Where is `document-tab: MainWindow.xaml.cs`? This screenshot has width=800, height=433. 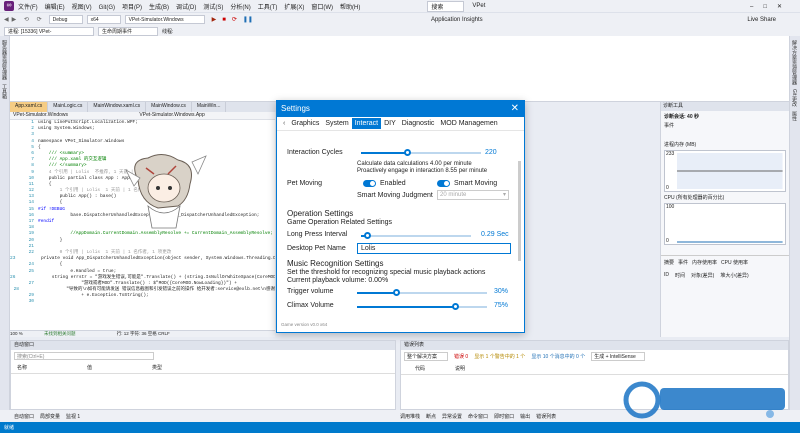 document-tab: MainWindow.xaml.cs is located at coordinates (117, 107).